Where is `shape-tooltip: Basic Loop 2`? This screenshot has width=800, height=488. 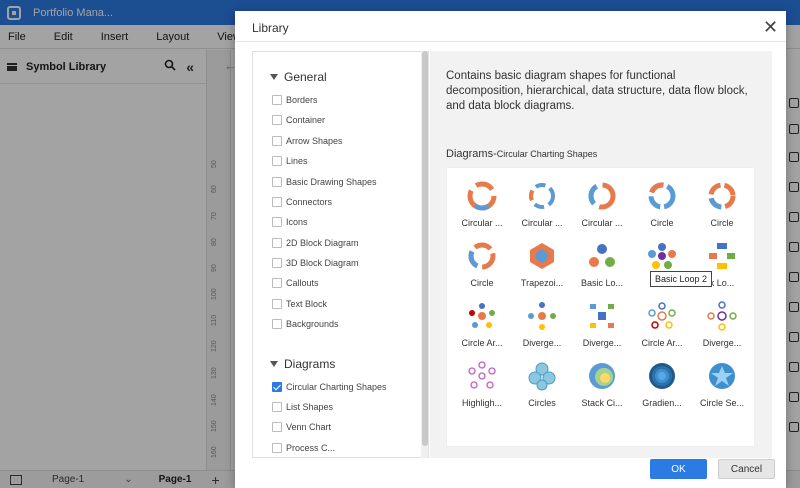
shape-tooltip: Basic Loop 2 is located at coordinates (681, 279).